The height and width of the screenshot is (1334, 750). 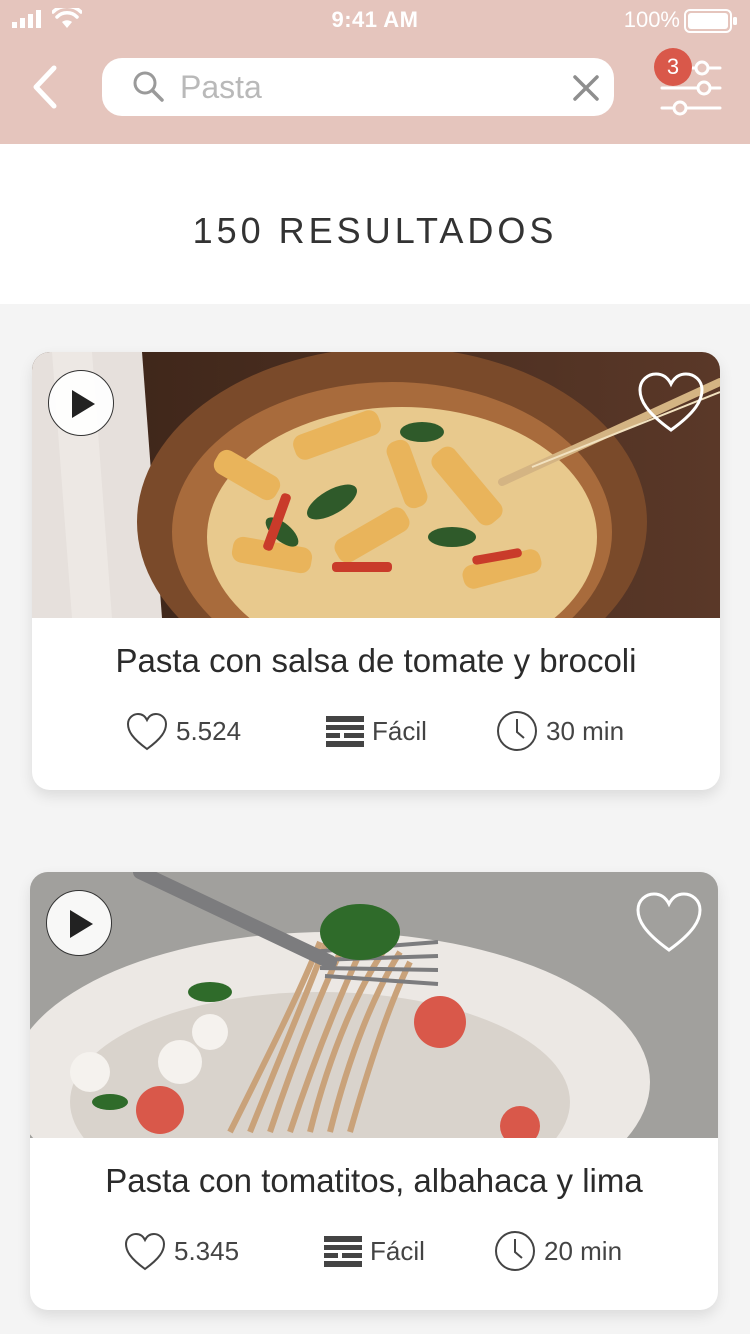 I want to click on time-label: 30 min, so click(x=585, y=731).